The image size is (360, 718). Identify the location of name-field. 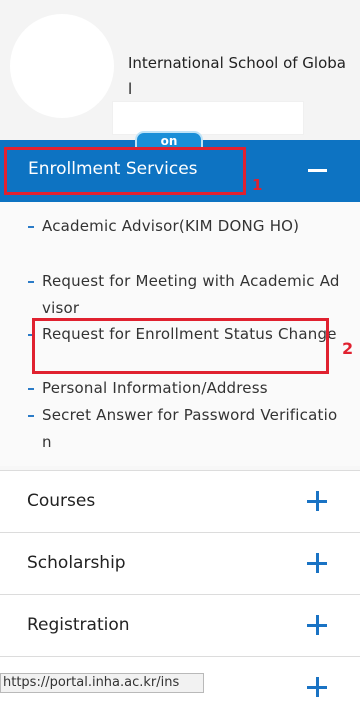
(208, 118).